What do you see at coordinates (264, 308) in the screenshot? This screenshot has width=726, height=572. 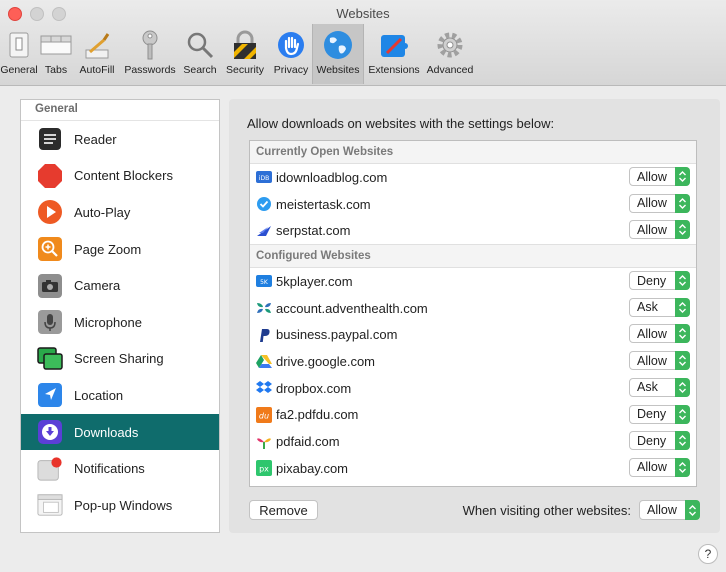 I see `adventhealth-favicon-icon` at bounding box center [264, 308].